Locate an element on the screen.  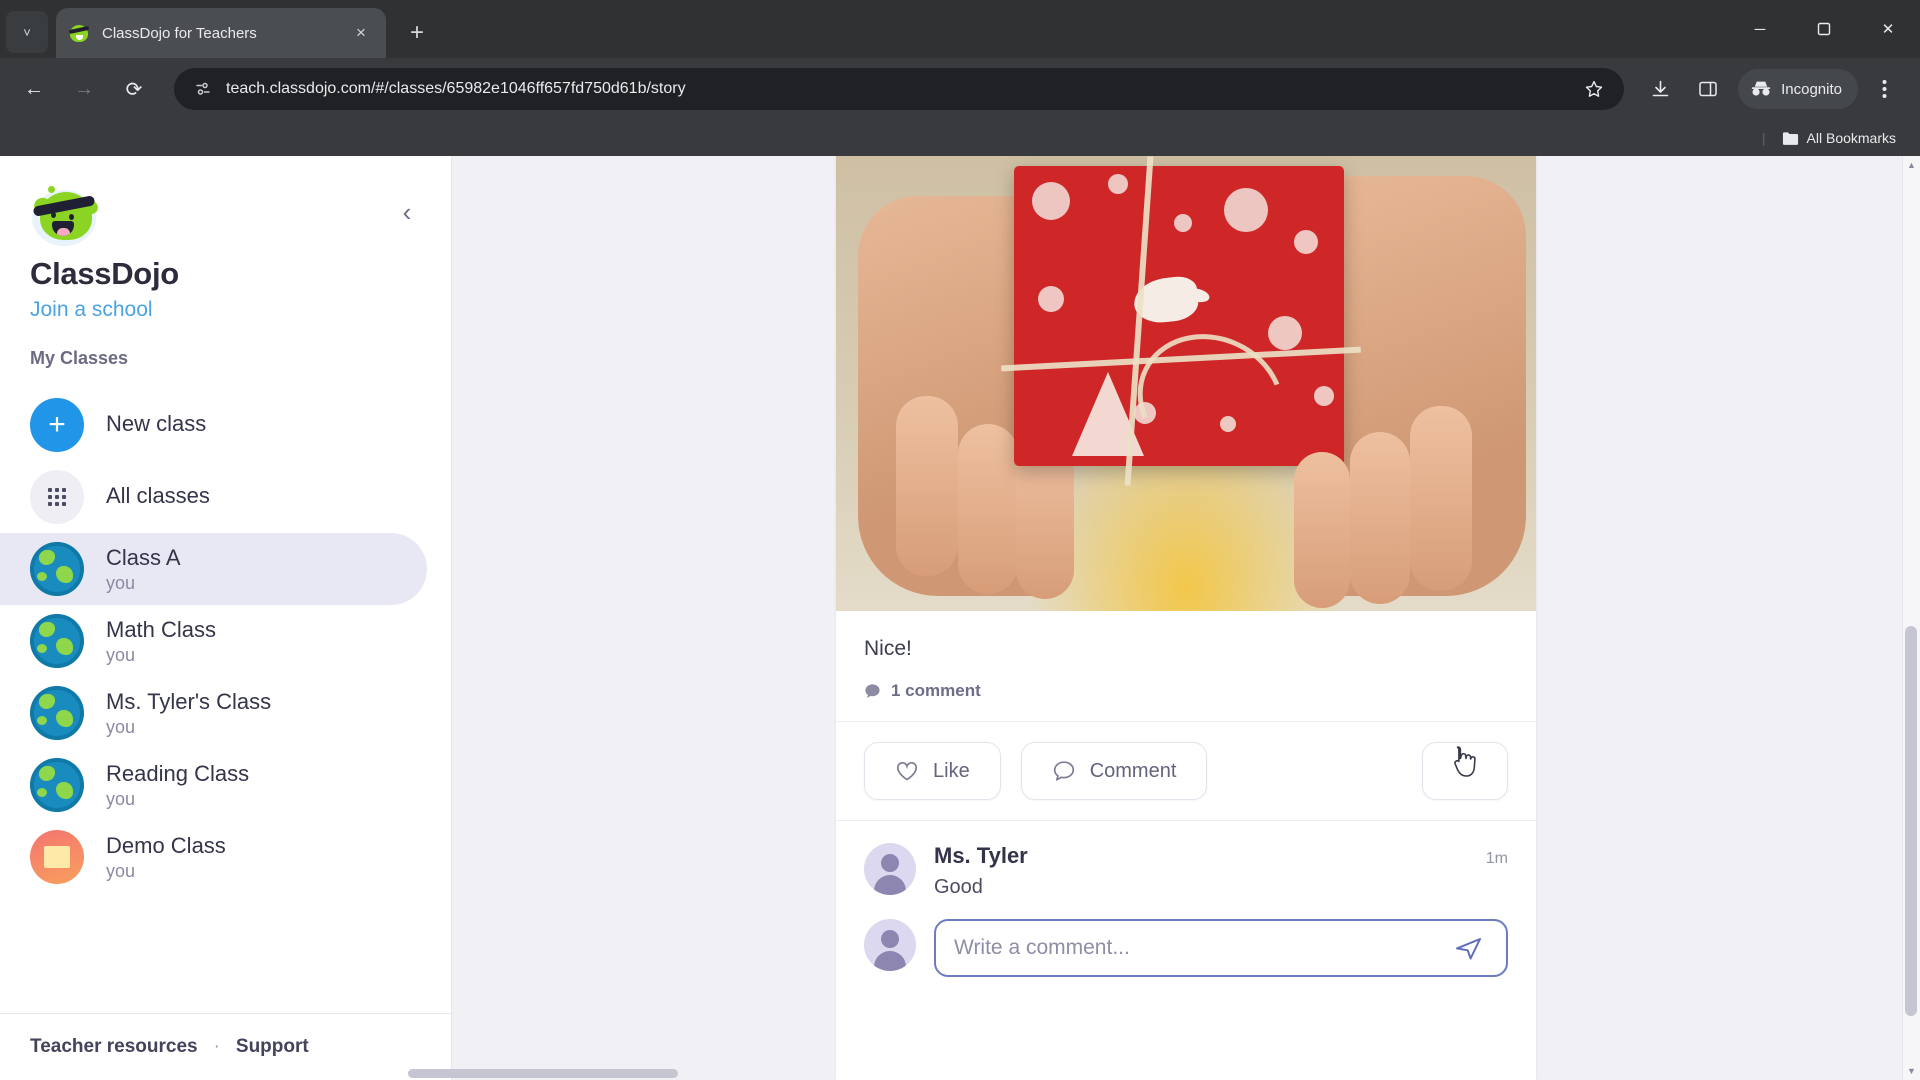
tab-search-button: ˅ is located at coordinates (27, 32).